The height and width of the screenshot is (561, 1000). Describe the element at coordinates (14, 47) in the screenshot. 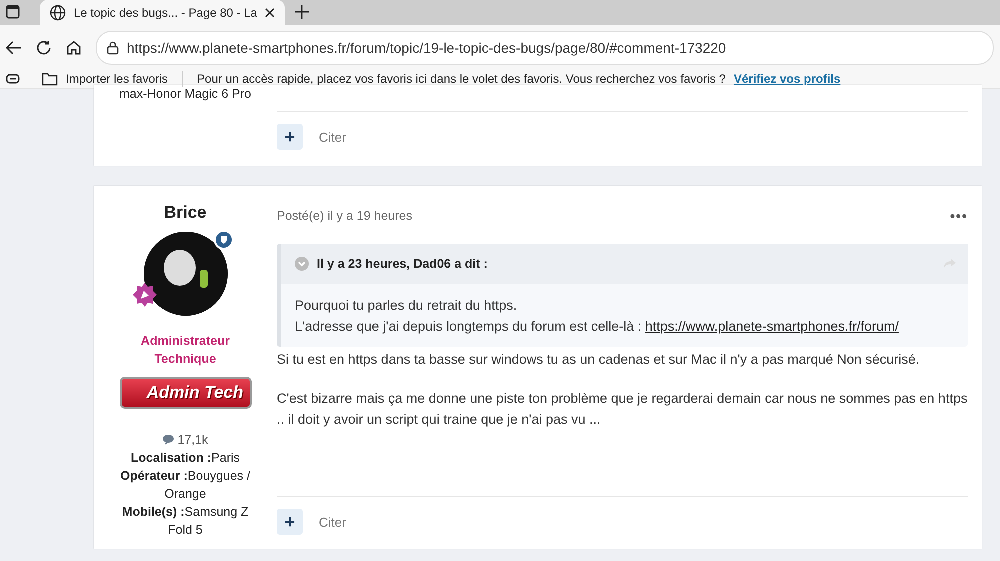

I see `back-icon` at that location.